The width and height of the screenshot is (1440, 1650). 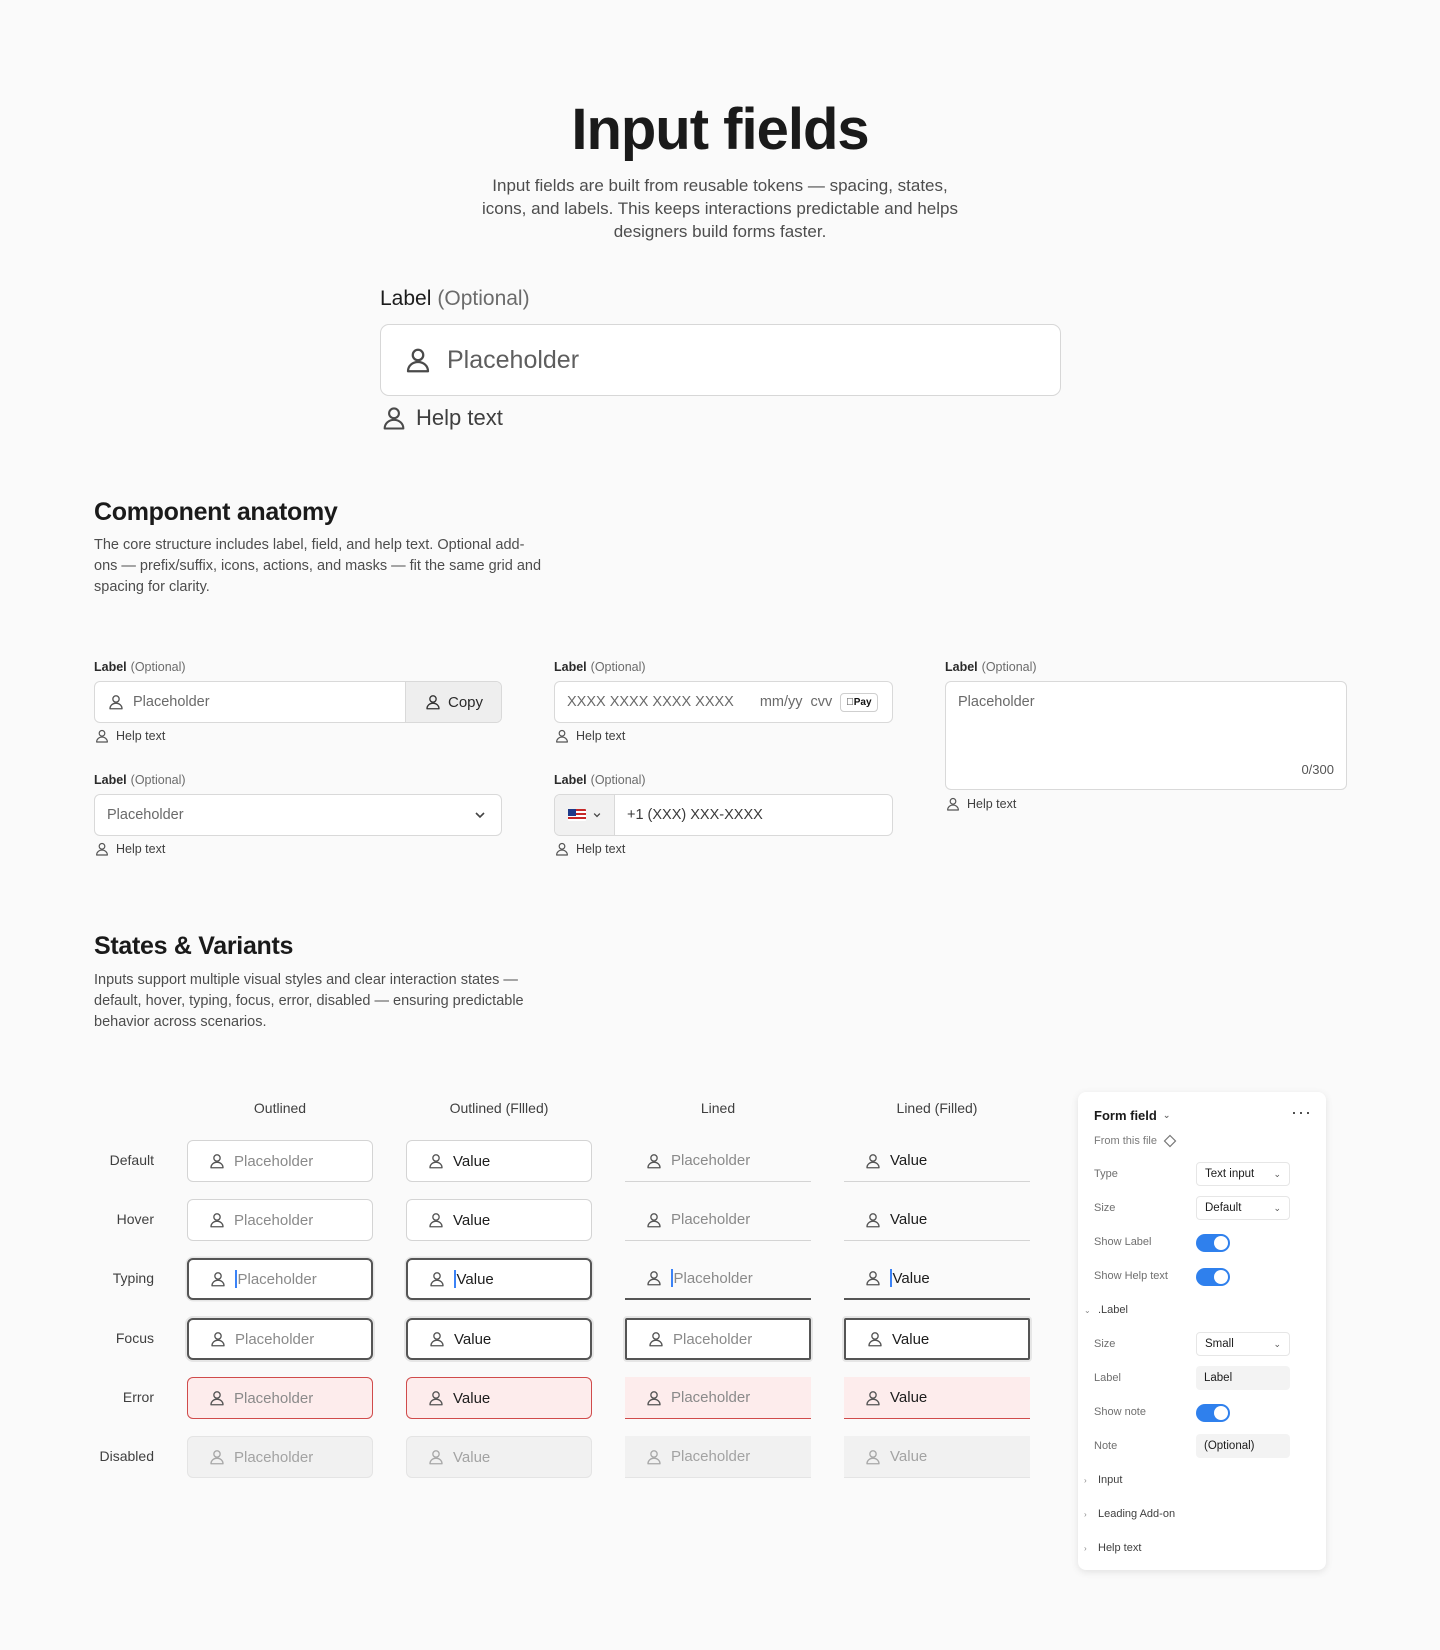 What do you see at coordinates (441, 418) in the screenshot?
I see `hero-help-text: Help text` at bounding box center [441, 418].